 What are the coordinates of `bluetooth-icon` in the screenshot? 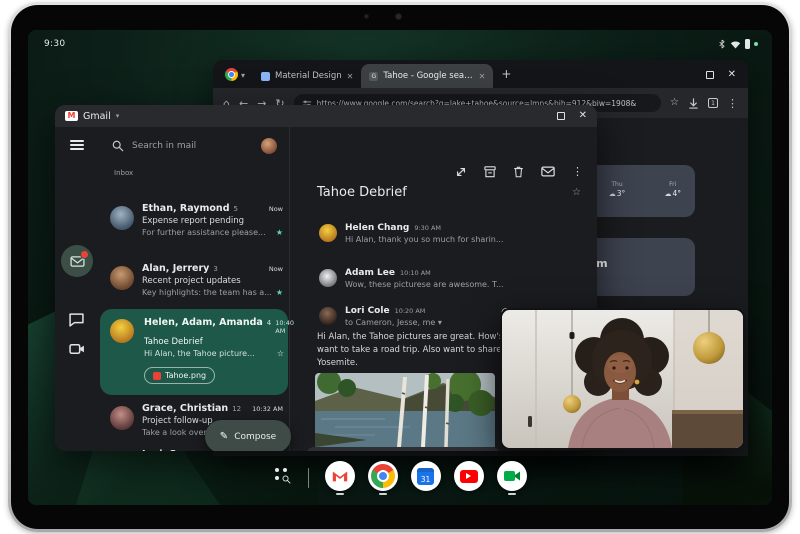 It's located at (722, 44).